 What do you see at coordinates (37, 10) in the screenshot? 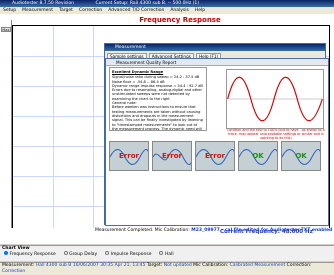
I see `menu-measurement: Measurement` at bounding box center [37, 10].